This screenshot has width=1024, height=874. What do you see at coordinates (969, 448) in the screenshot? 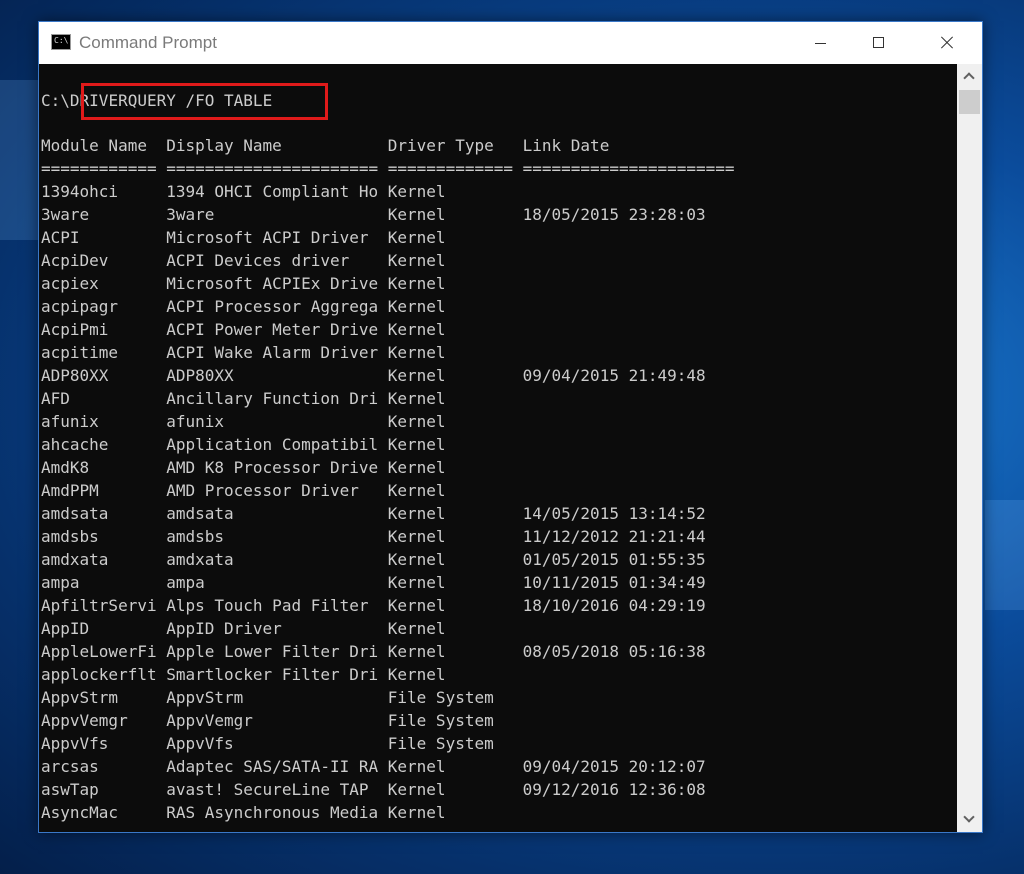
I see `vertical-scrollbar` at bounding box center [969, 448].